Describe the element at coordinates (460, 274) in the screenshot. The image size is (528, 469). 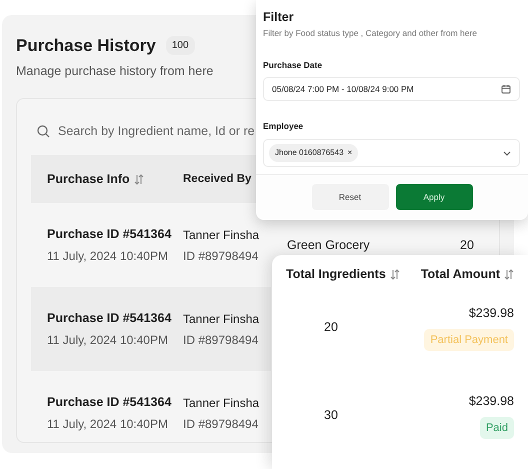
I see `column-header: Total Amount` at that location.